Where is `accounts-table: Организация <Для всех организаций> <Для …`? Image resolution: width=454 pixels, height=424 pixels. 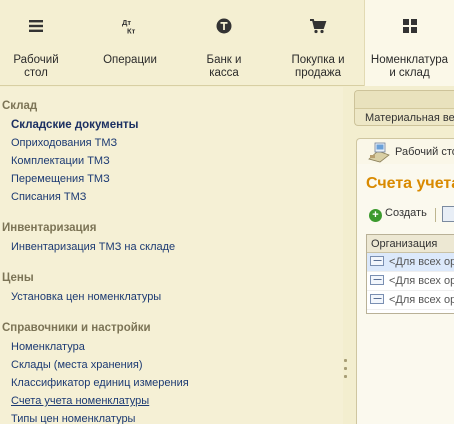 accounts-table: Организация <Для всех организаций> <Для … is located at coordinates (410, 274).